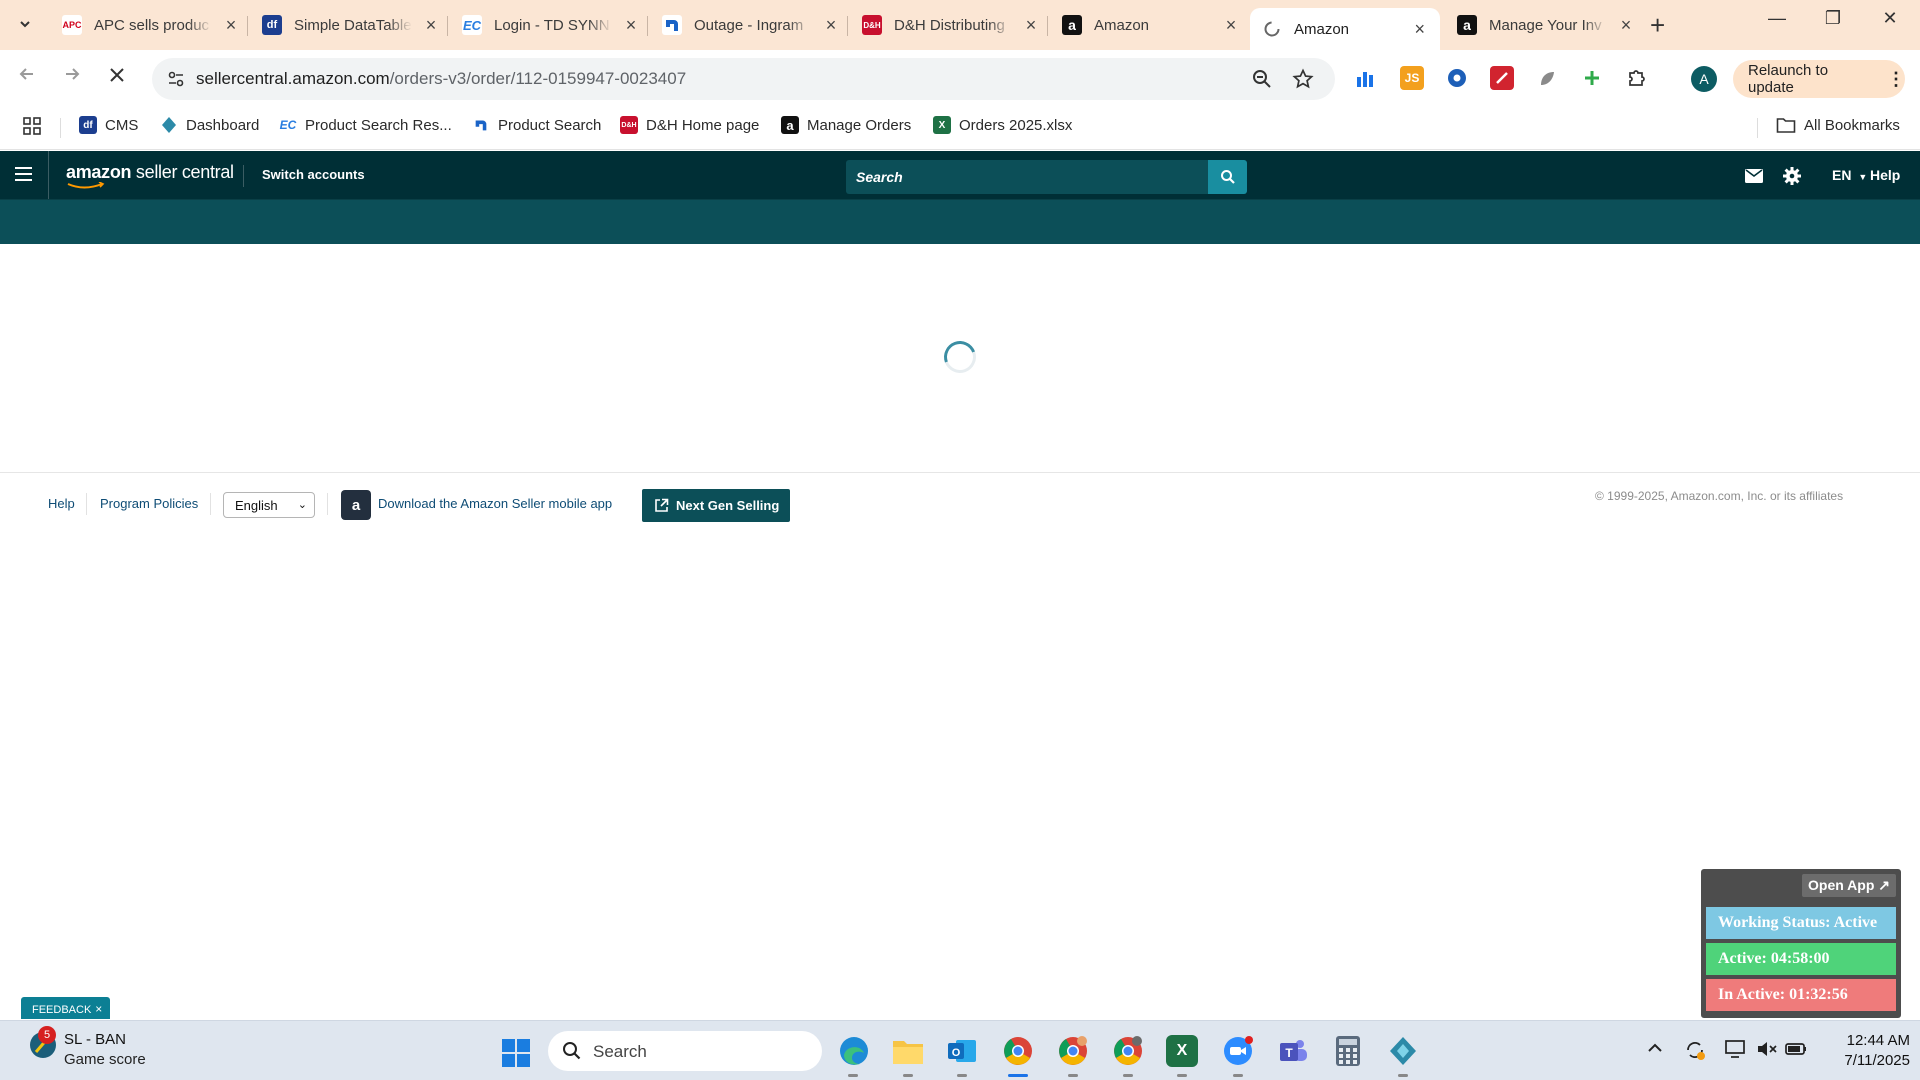 This screenshot has height=1080, width=1920. Describe the element at coordinates (151, 25) in the screenshot. I see `browser-tab-1: APC APC sells produc ×` at that location.